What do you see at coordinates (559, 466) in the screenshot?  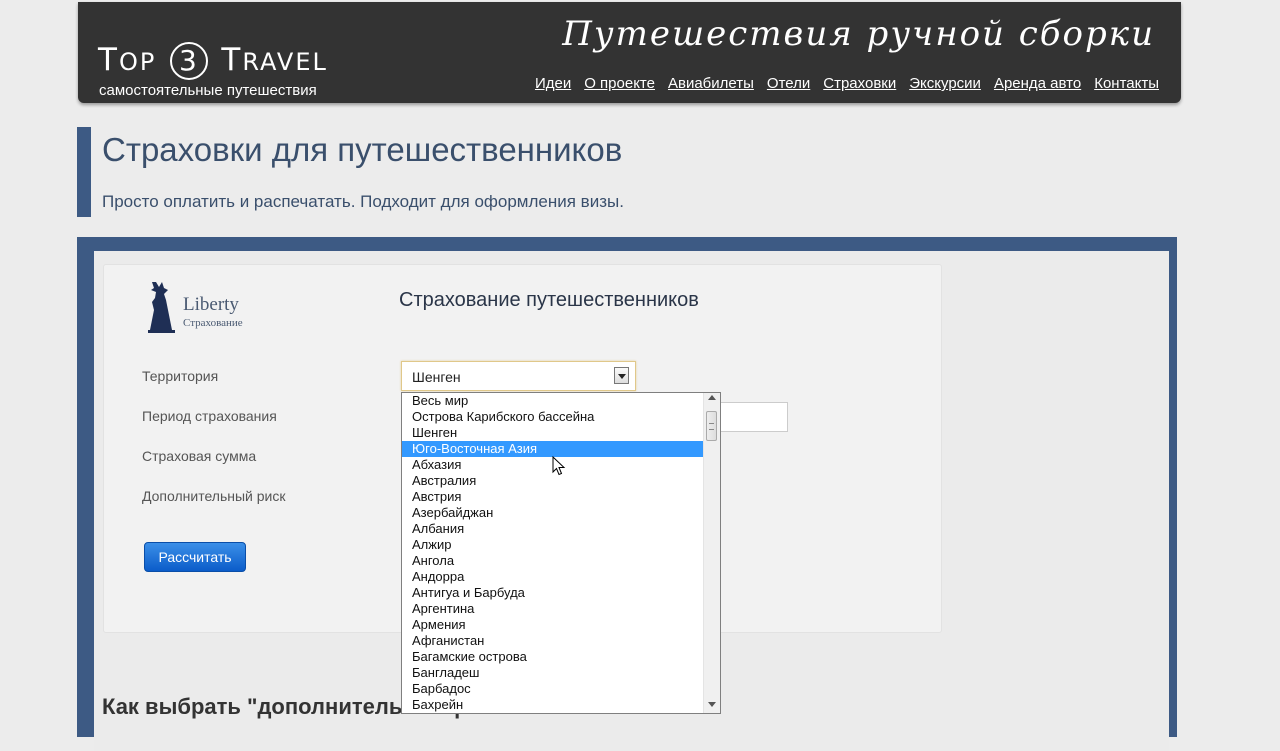 I see `mouse-cursor-icon` at bounding box center [559, 466].